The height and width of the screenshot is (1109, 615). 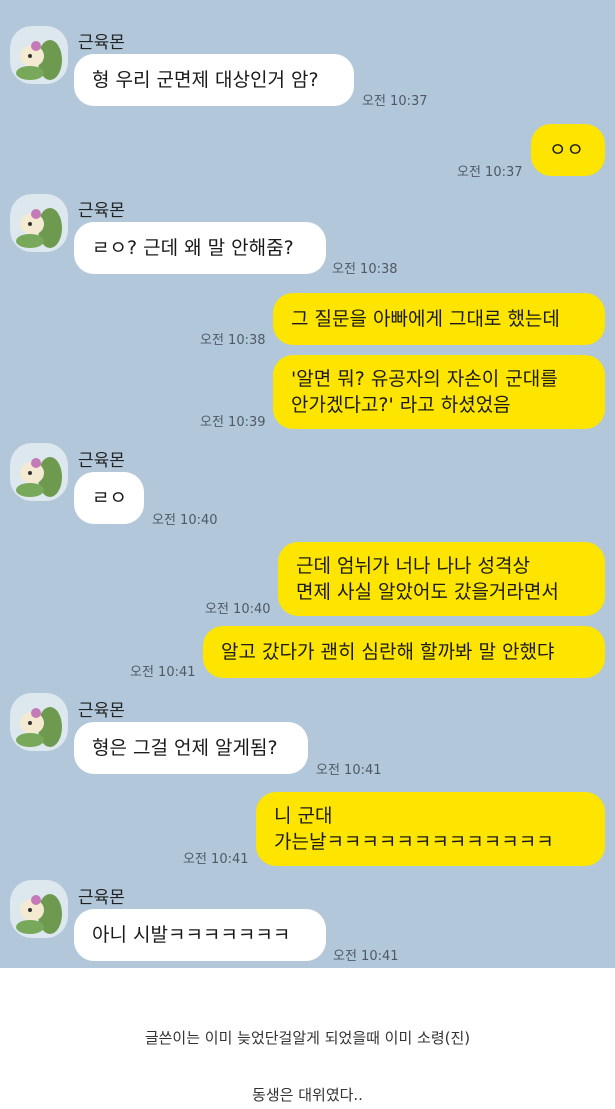 I want to click on my-message-bubble: 니 군대 가는날ㅋㅋㅋㅋㅋㅋㅋㅋㅋㅋㅋㅋㅋ, so click(x=430, y=829).